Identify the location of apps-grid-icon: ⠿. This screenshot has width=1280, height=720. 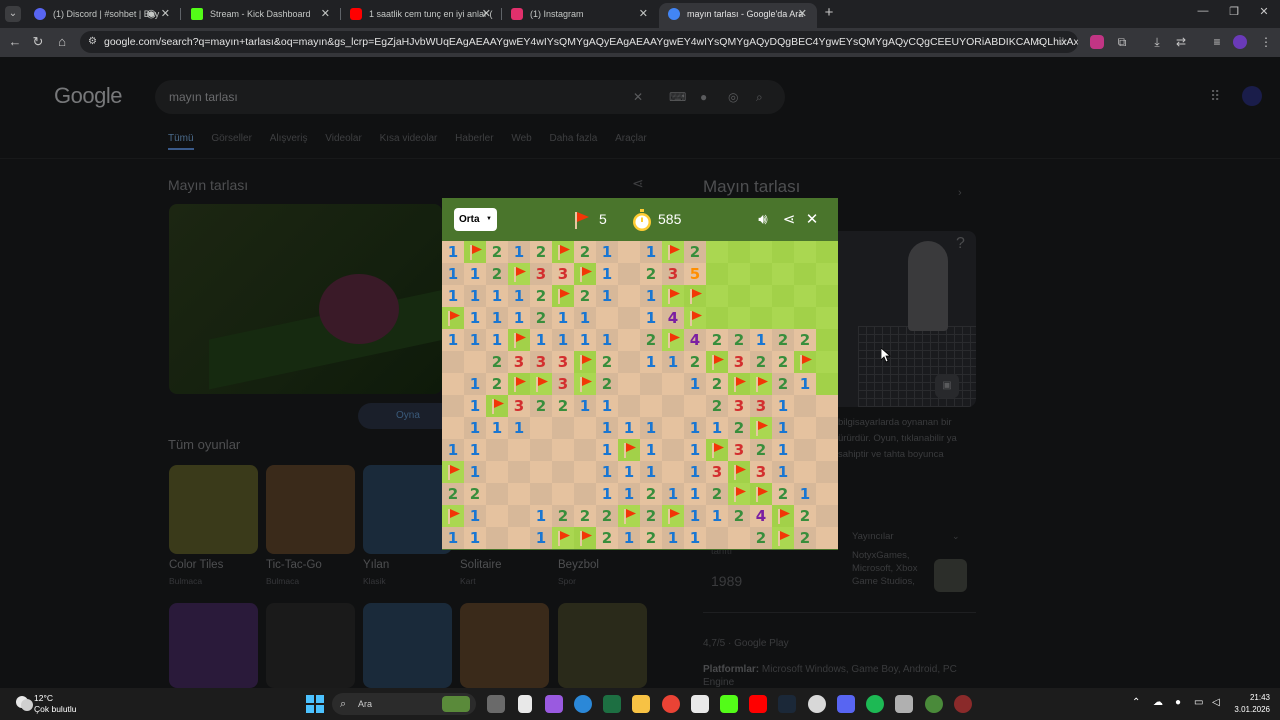
(1215, 96).